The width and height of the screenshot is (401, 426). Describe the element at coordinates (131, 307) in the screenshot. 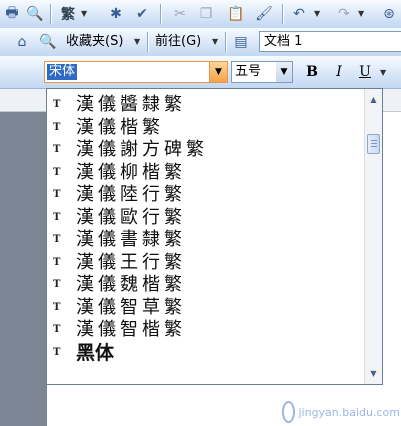

I see `font-name-label: 漢儀智草繁` at that location.